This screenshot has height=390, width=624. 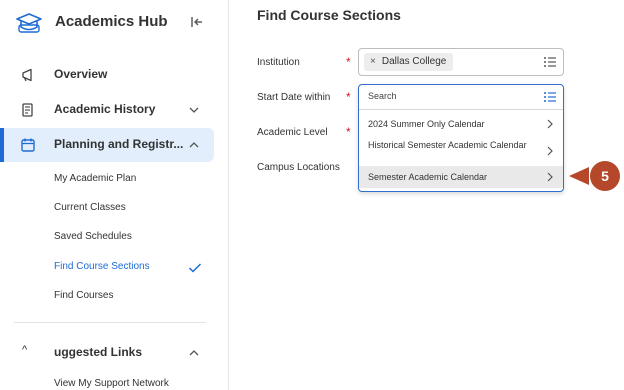 I want to click on option-label: Semester Academic Calendar, so click(x=428, y=177).